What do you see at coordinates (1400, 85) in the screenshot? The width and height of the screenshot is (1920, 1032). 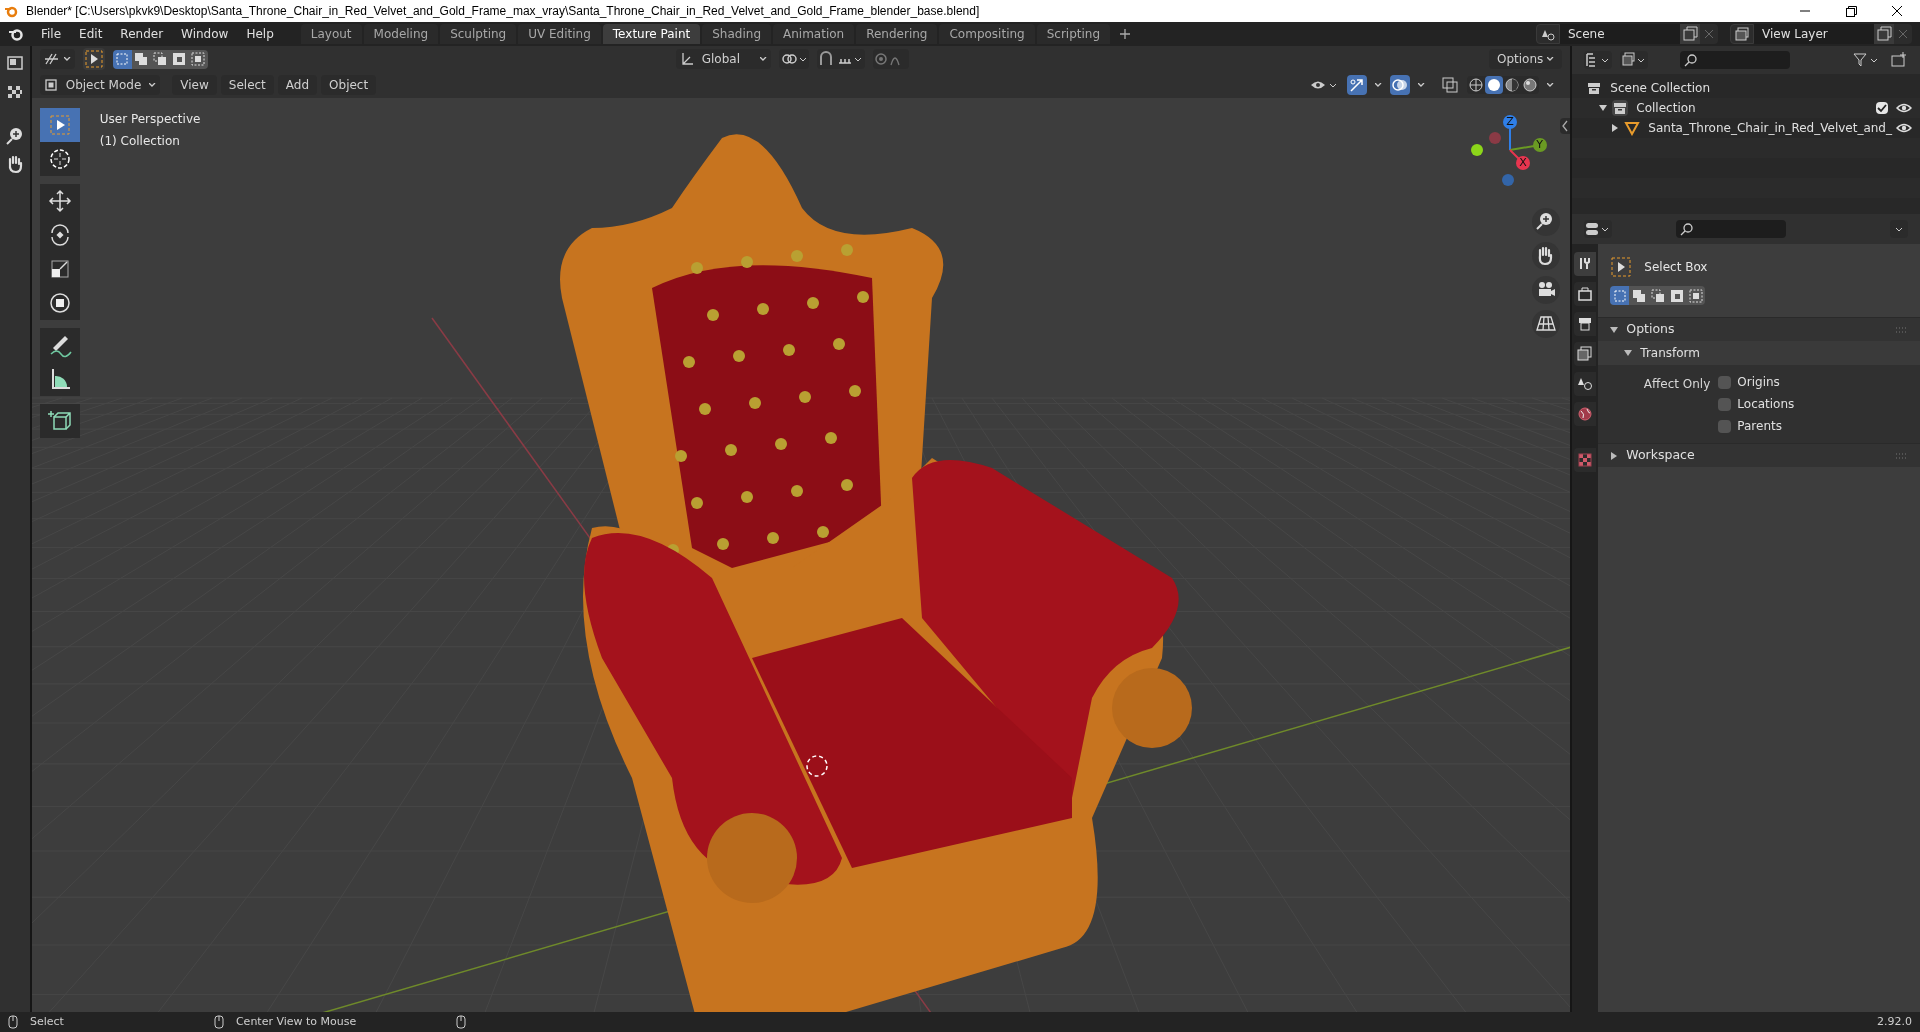 I see `overlay-toggle-icon` at bounding box center [1400, 85].